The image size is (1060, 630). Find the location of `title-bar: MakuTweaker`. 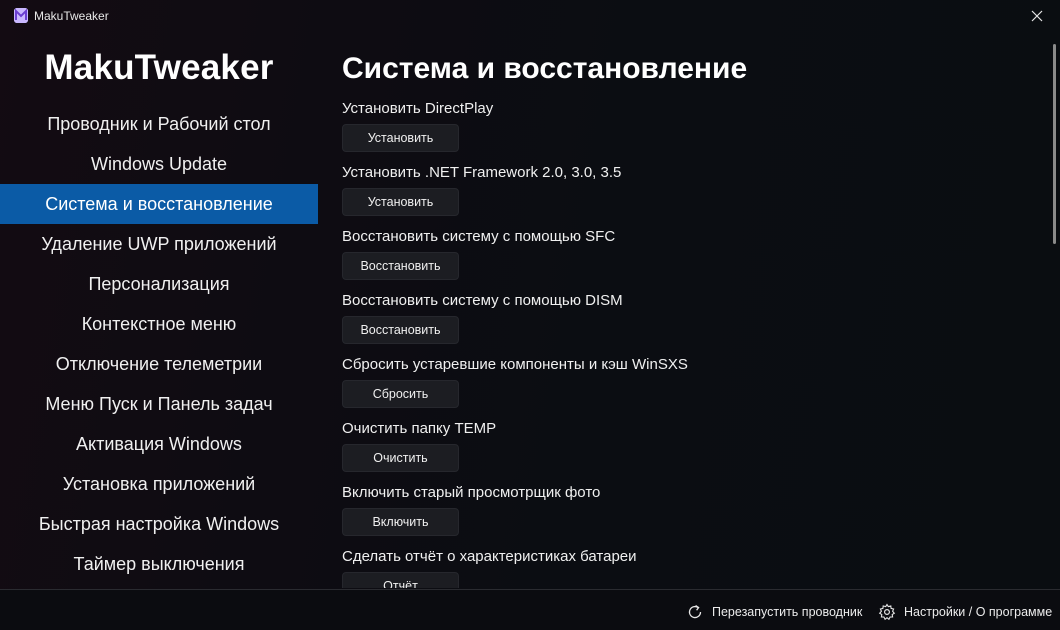

title-bar: MakuTweaker is located at coordinates (530, 16).